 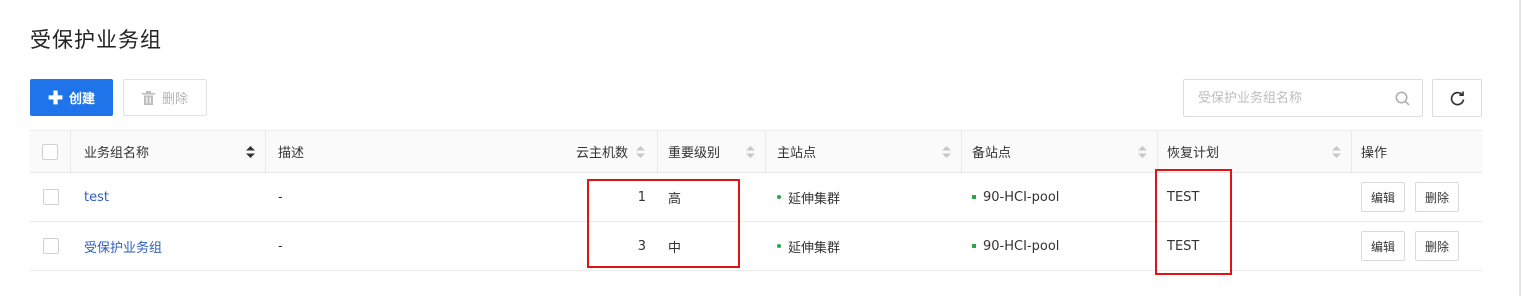 What do you see at coordinates (560, 151) in the screenshot?
I see `column-header-vm-count: 云主机数` at bounding box center [560, 151].